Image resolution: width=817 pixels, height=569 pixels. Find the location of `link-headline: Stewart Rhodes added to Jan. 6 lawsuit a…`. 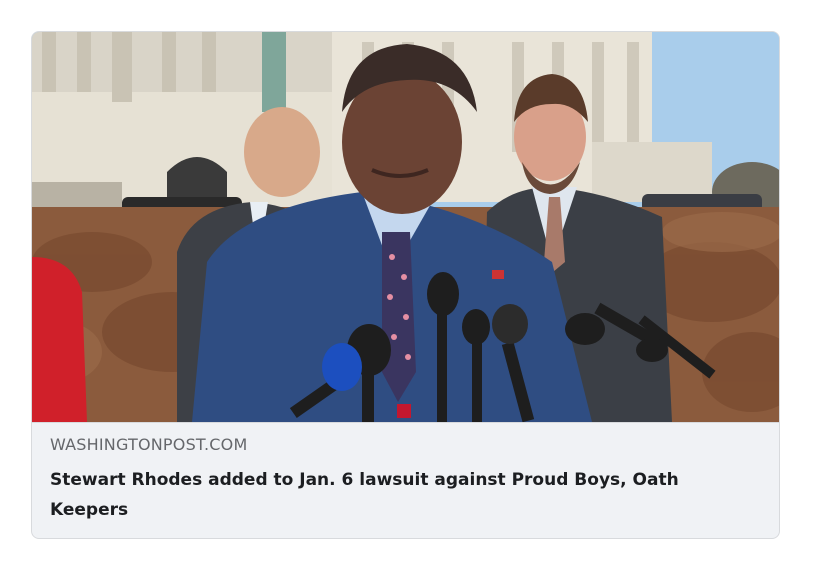

link-headline: Stewart Rhodes added to Jan. 6 lawsuit a… is located at coordinates (395, 495).